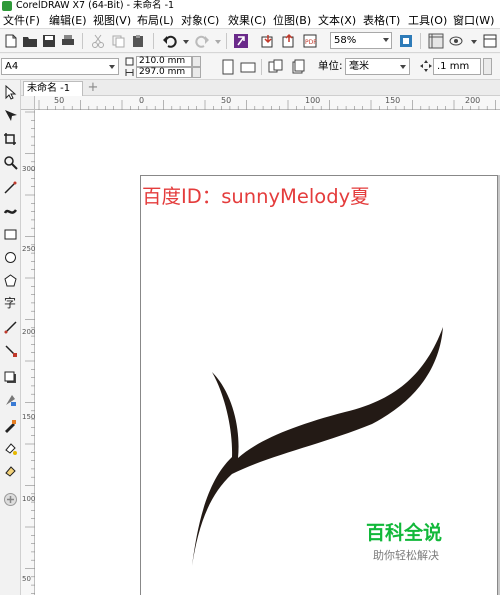  What do you see at coordinates (21, 20) in the screenshot?
I see `menu-file: 文件(F)` at bounding box center [21, 20].